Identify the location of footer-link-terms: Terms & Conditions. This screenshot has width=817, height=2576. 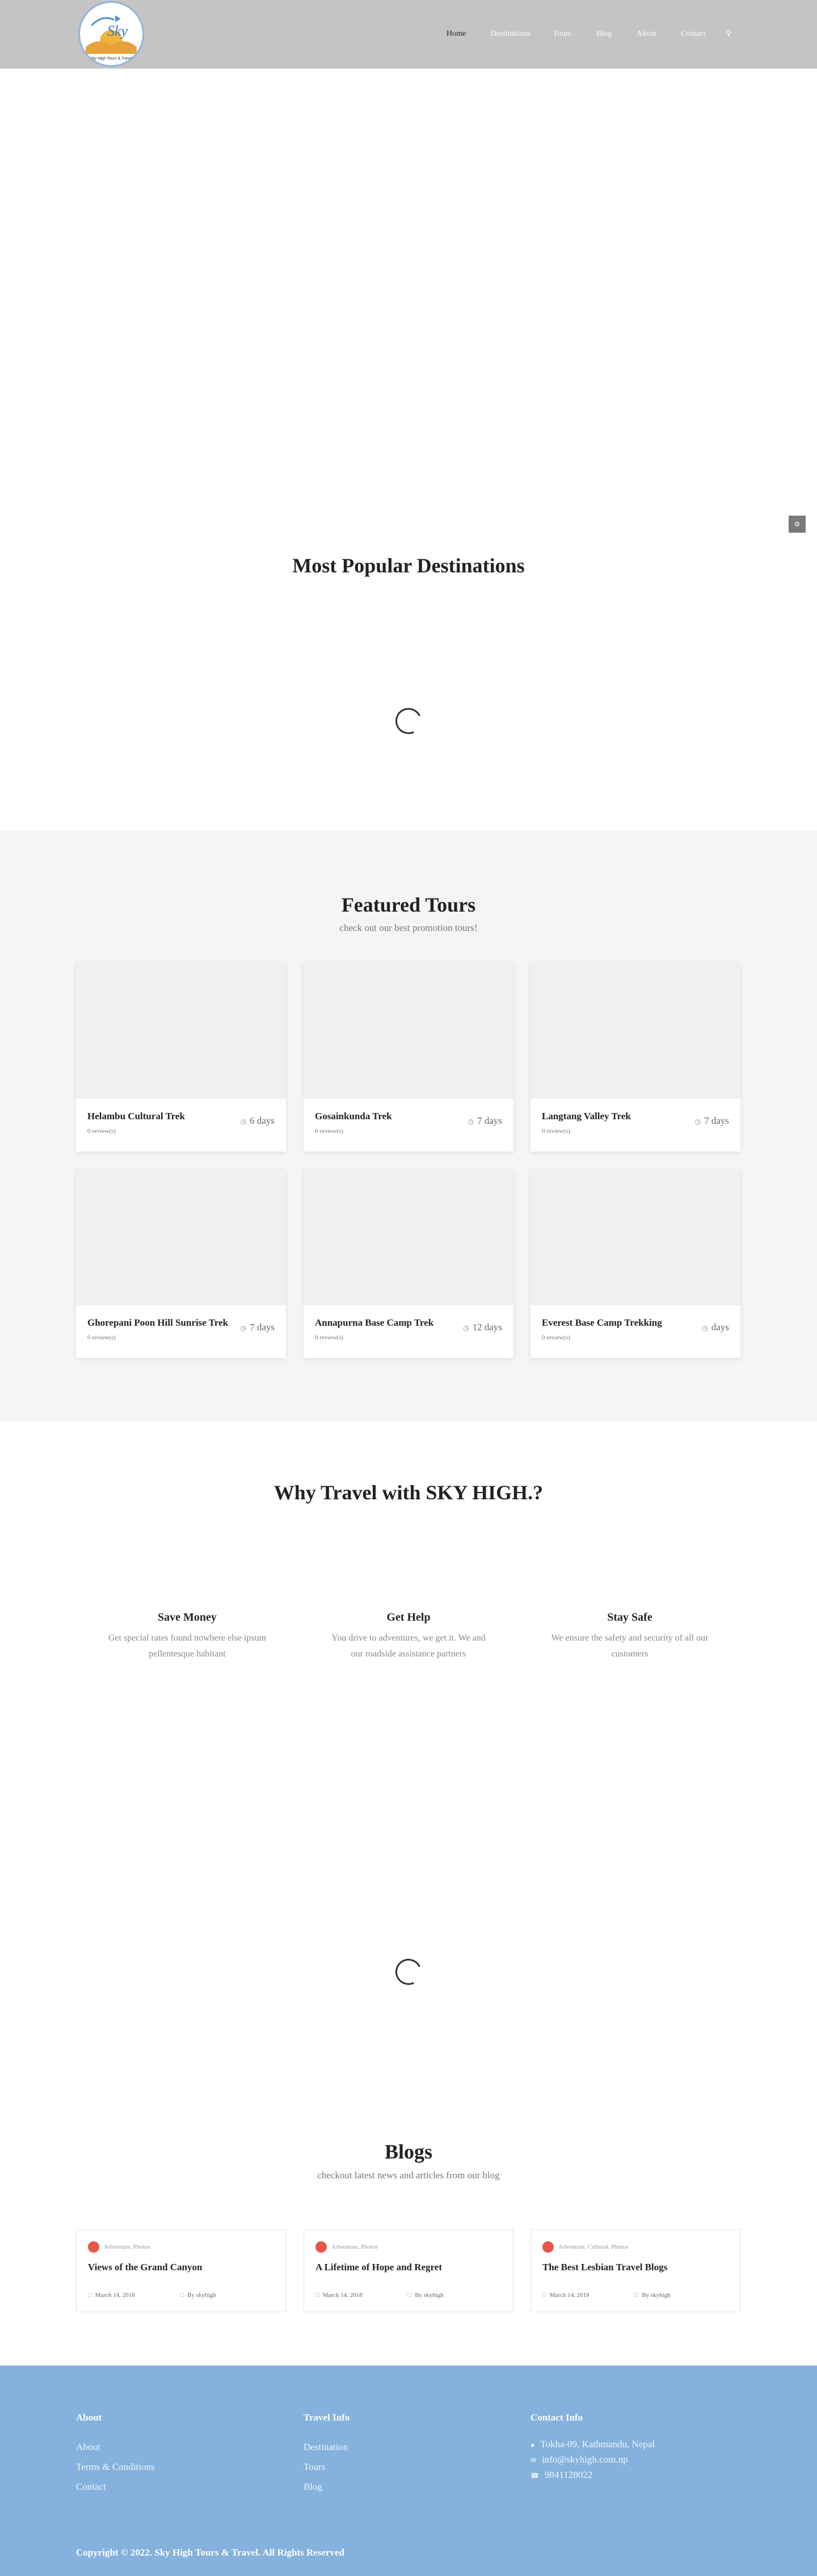
(115, 2467).